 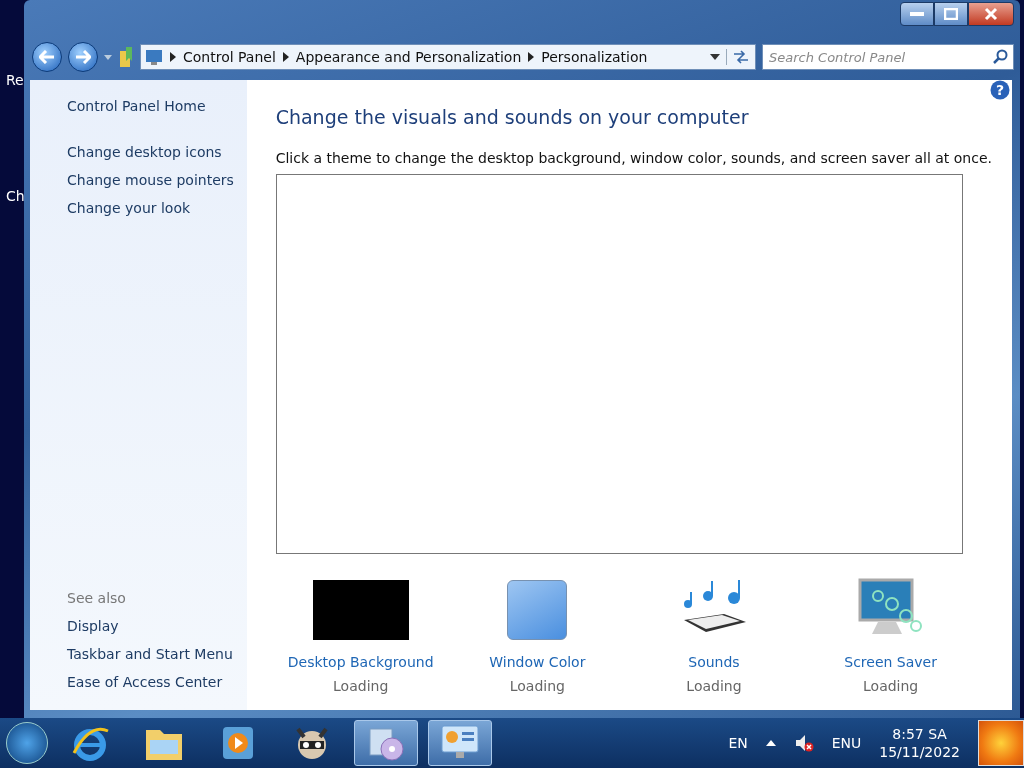 I want to click on up-caret-icon, so click(x=770, y=743).